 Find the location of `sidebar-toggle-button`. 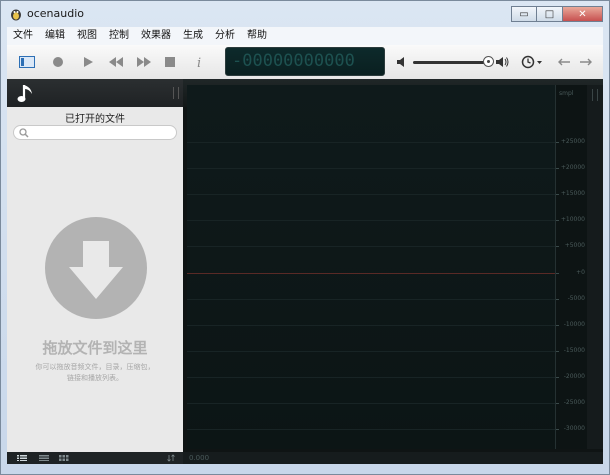

sidebar-toggle-button is located at coordinates (27, 62).